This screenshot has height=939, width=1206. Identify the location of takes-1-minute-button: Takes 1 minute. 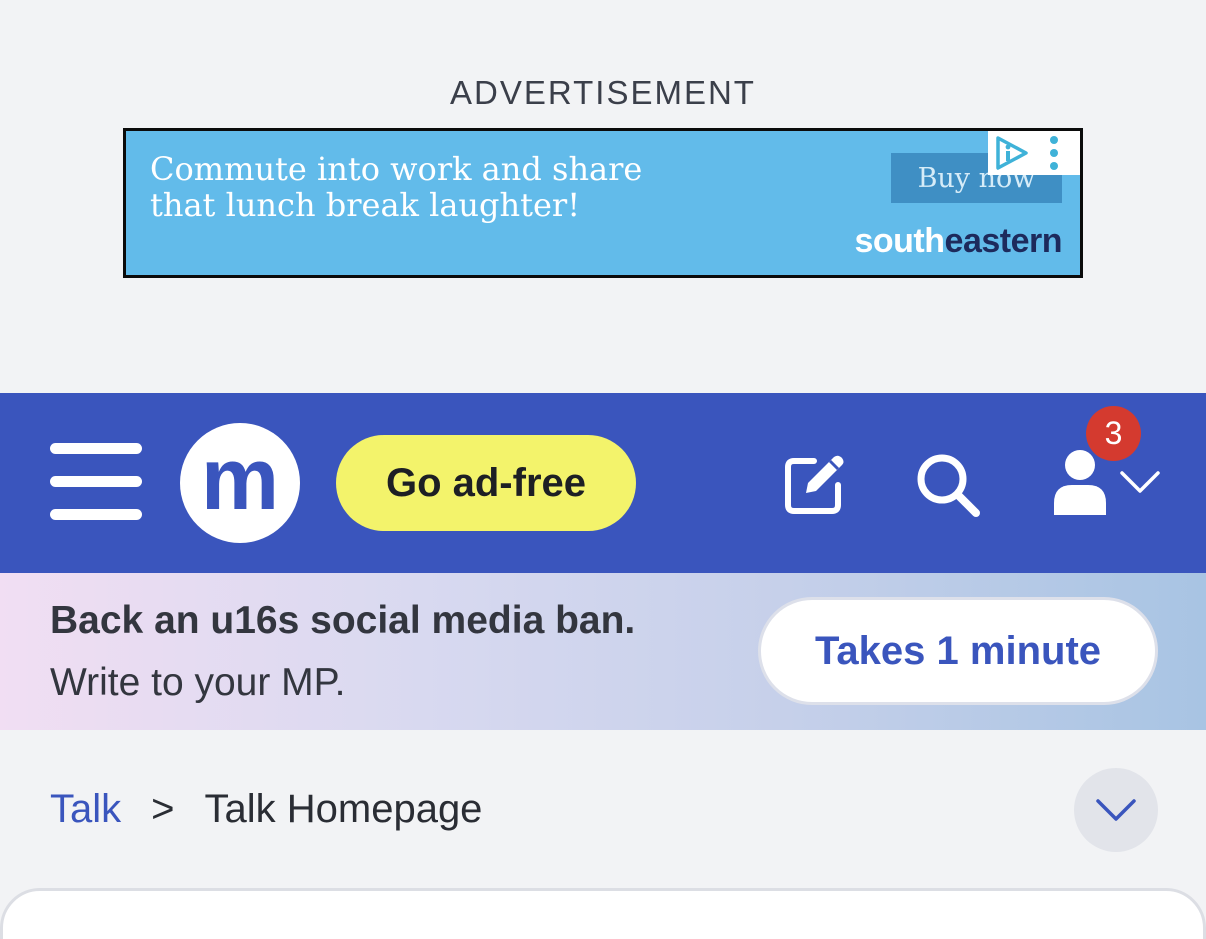
(958, 651).